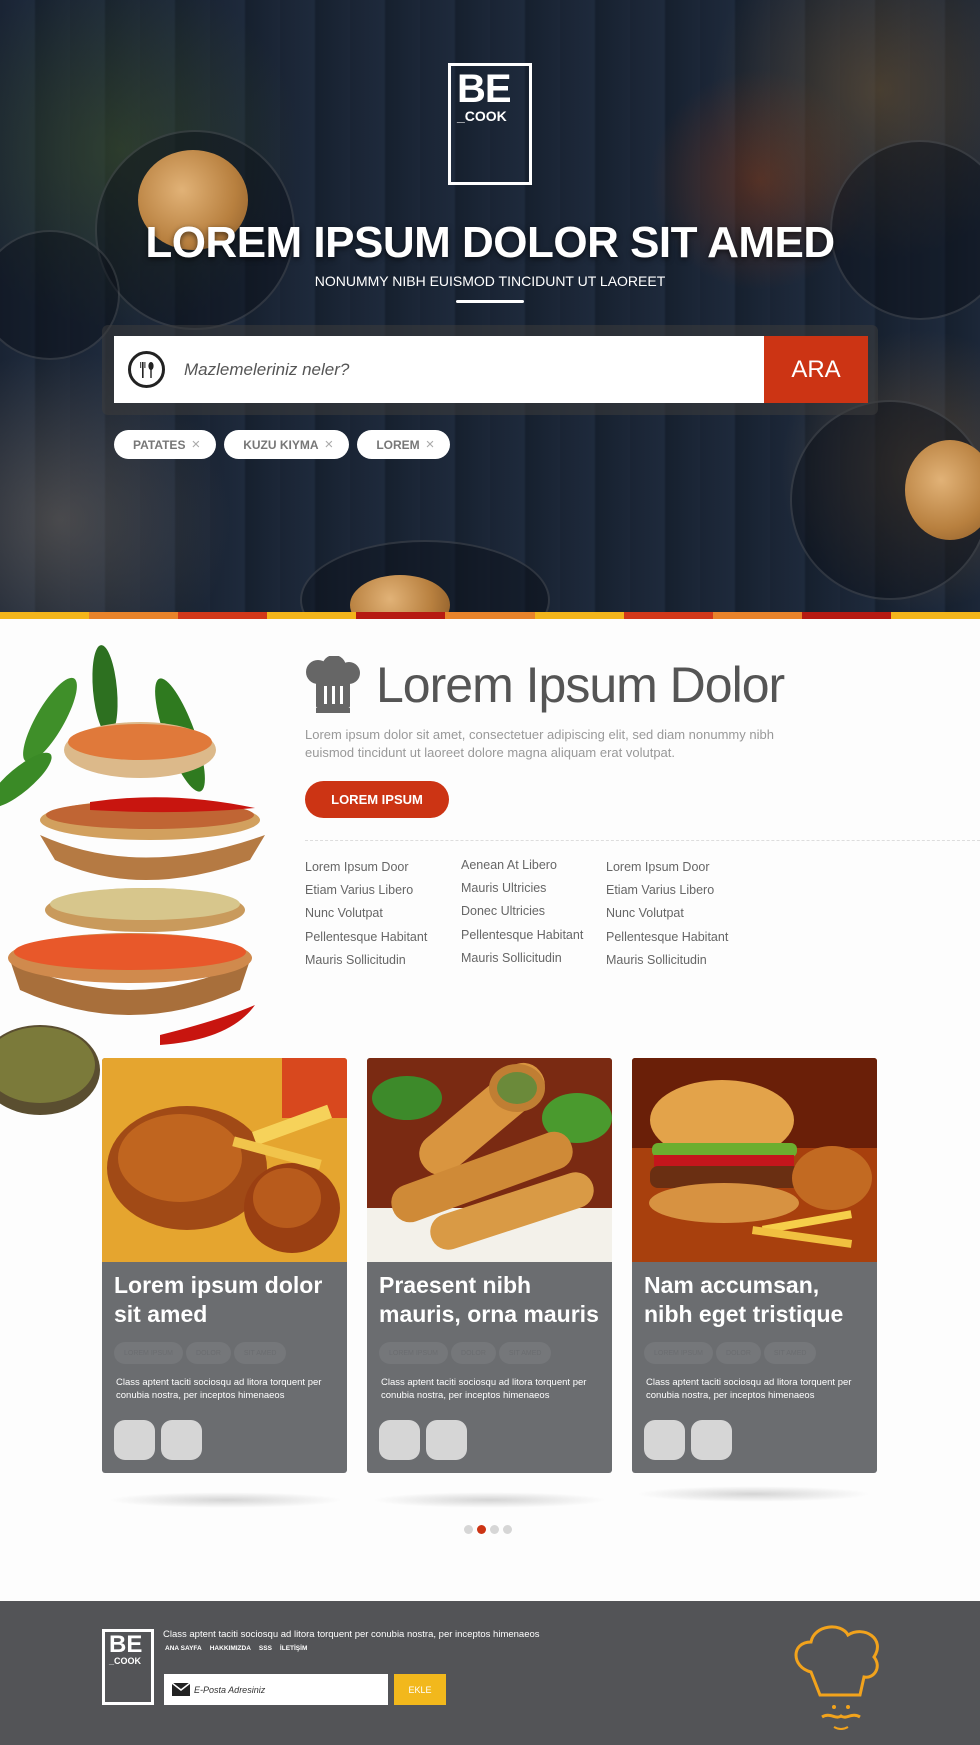 The height and width of the screenshot is (1745, 980). I want to click on brand-logo: BE _COOK, so click(490, 124).